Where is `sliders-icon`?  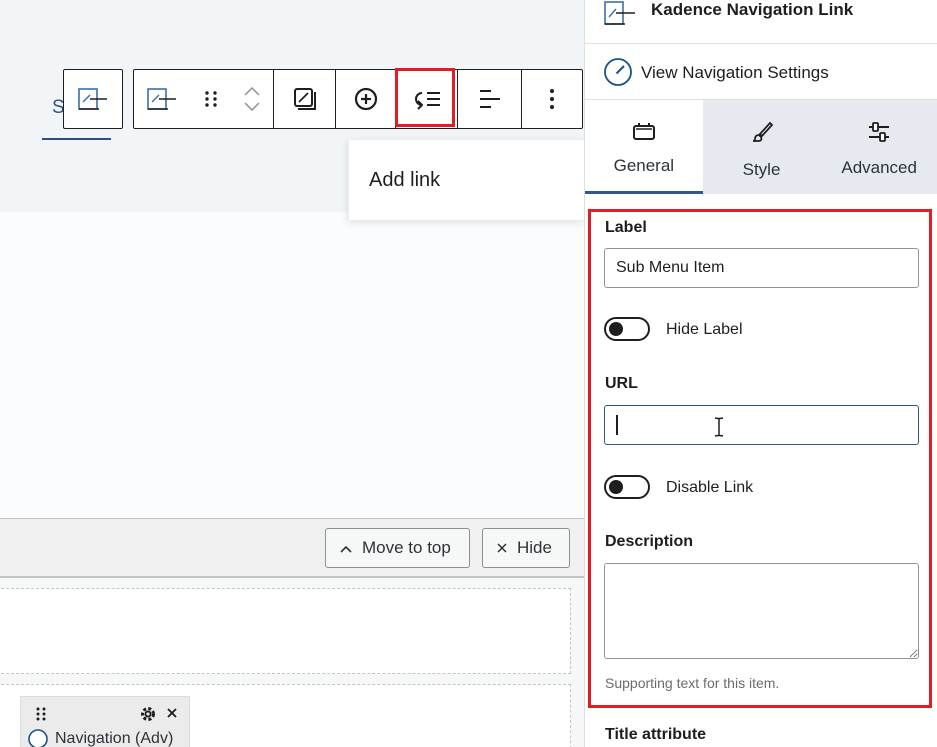 sliders-icon is located at coordinates (879, 139).